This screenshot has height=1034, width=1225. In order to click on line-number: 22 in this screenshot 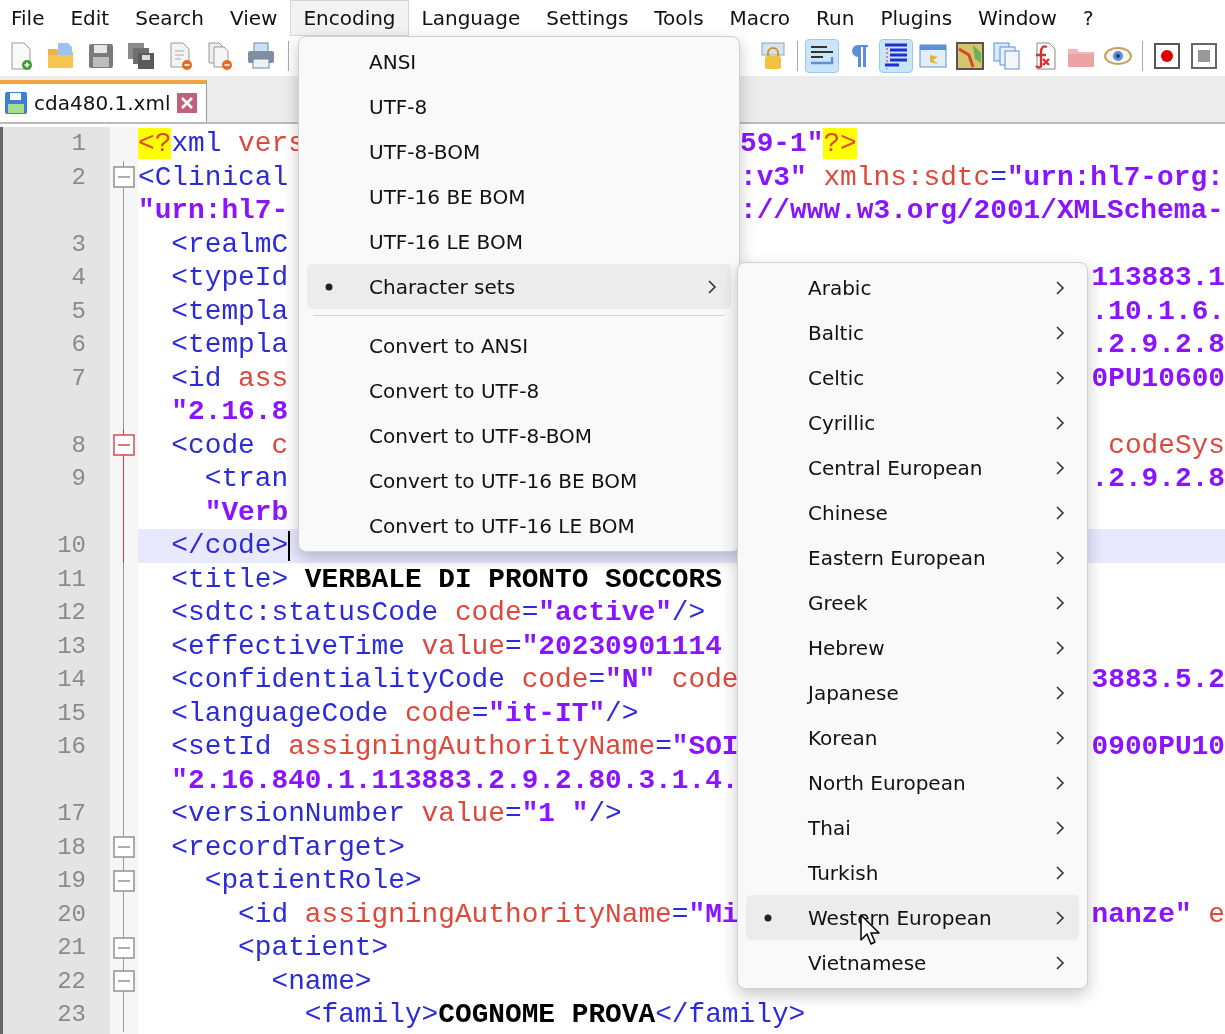, I will do `click(71, 981)`.